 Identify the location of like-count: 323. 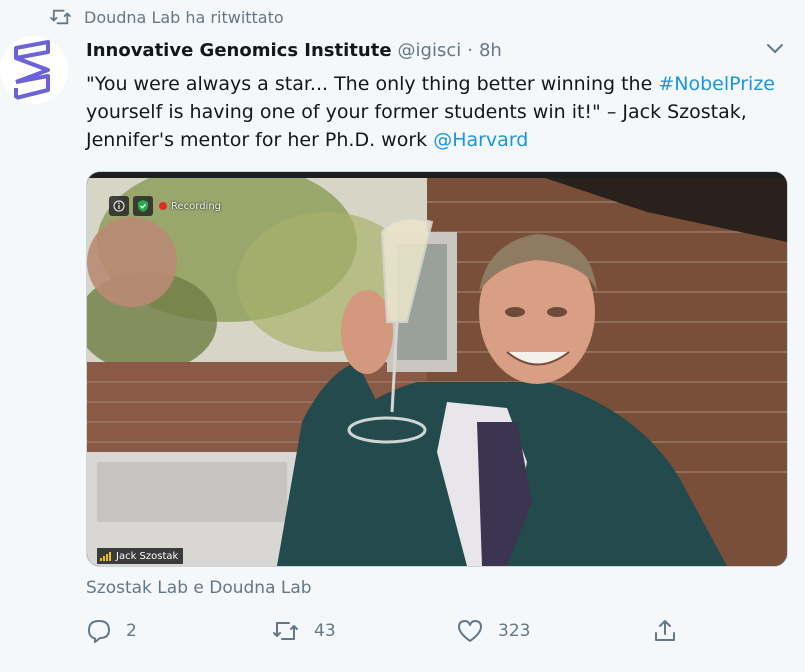
(514, 631).